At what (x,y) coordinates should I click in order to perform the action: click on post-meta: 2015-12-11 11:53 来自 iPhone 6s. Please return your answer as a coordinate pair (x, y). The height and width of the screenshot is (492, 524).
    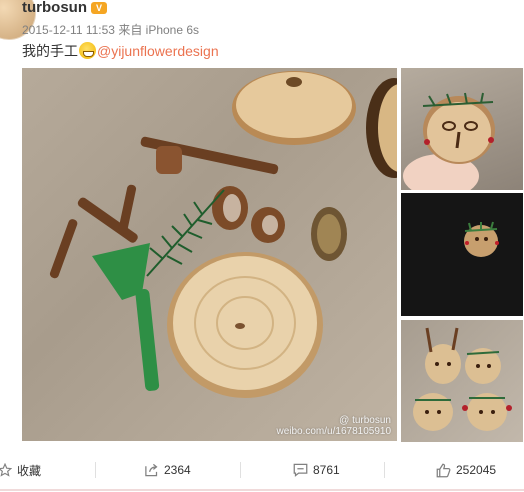
    Looking at the image, I should click on (110, 29).